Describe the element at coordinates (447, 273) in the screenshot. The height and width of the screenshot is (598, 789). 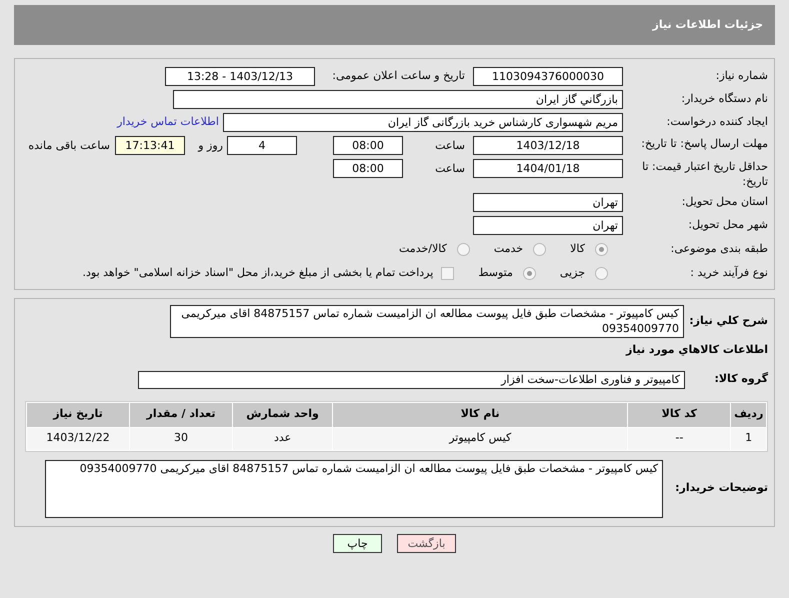
I see `checkbox` at that location.